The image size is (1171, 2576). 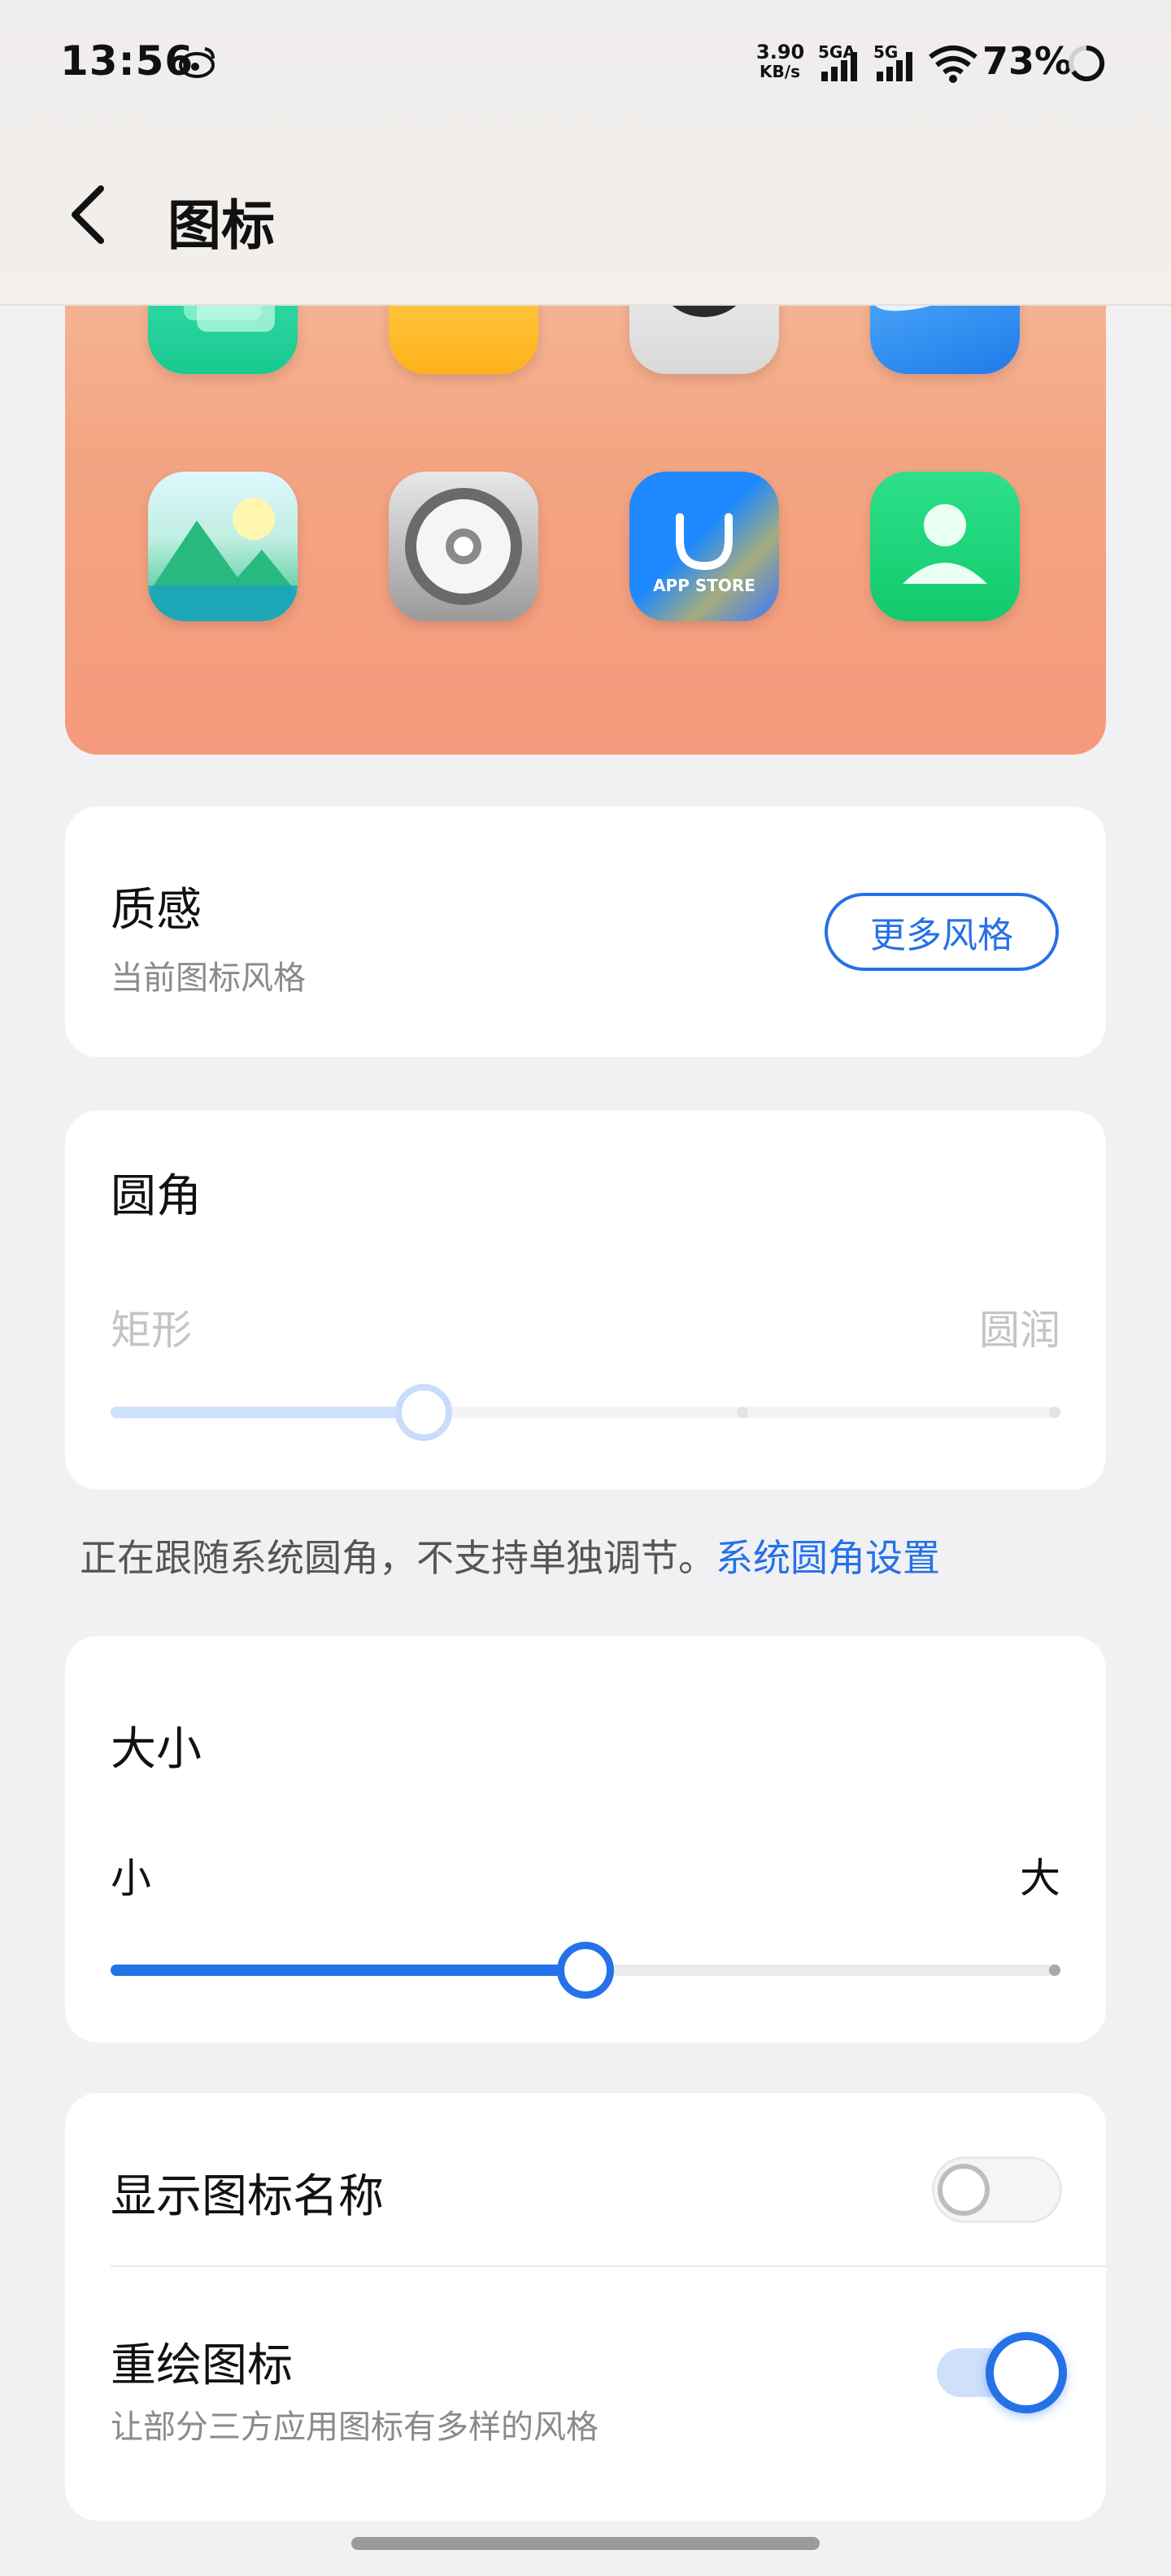 What do you see at coordinates (585, 153) in the screenshot?
I see `app-header: 13:56 3.90 KB/s 5GA 5G 73% 图标` at bounding box center [585, 153].